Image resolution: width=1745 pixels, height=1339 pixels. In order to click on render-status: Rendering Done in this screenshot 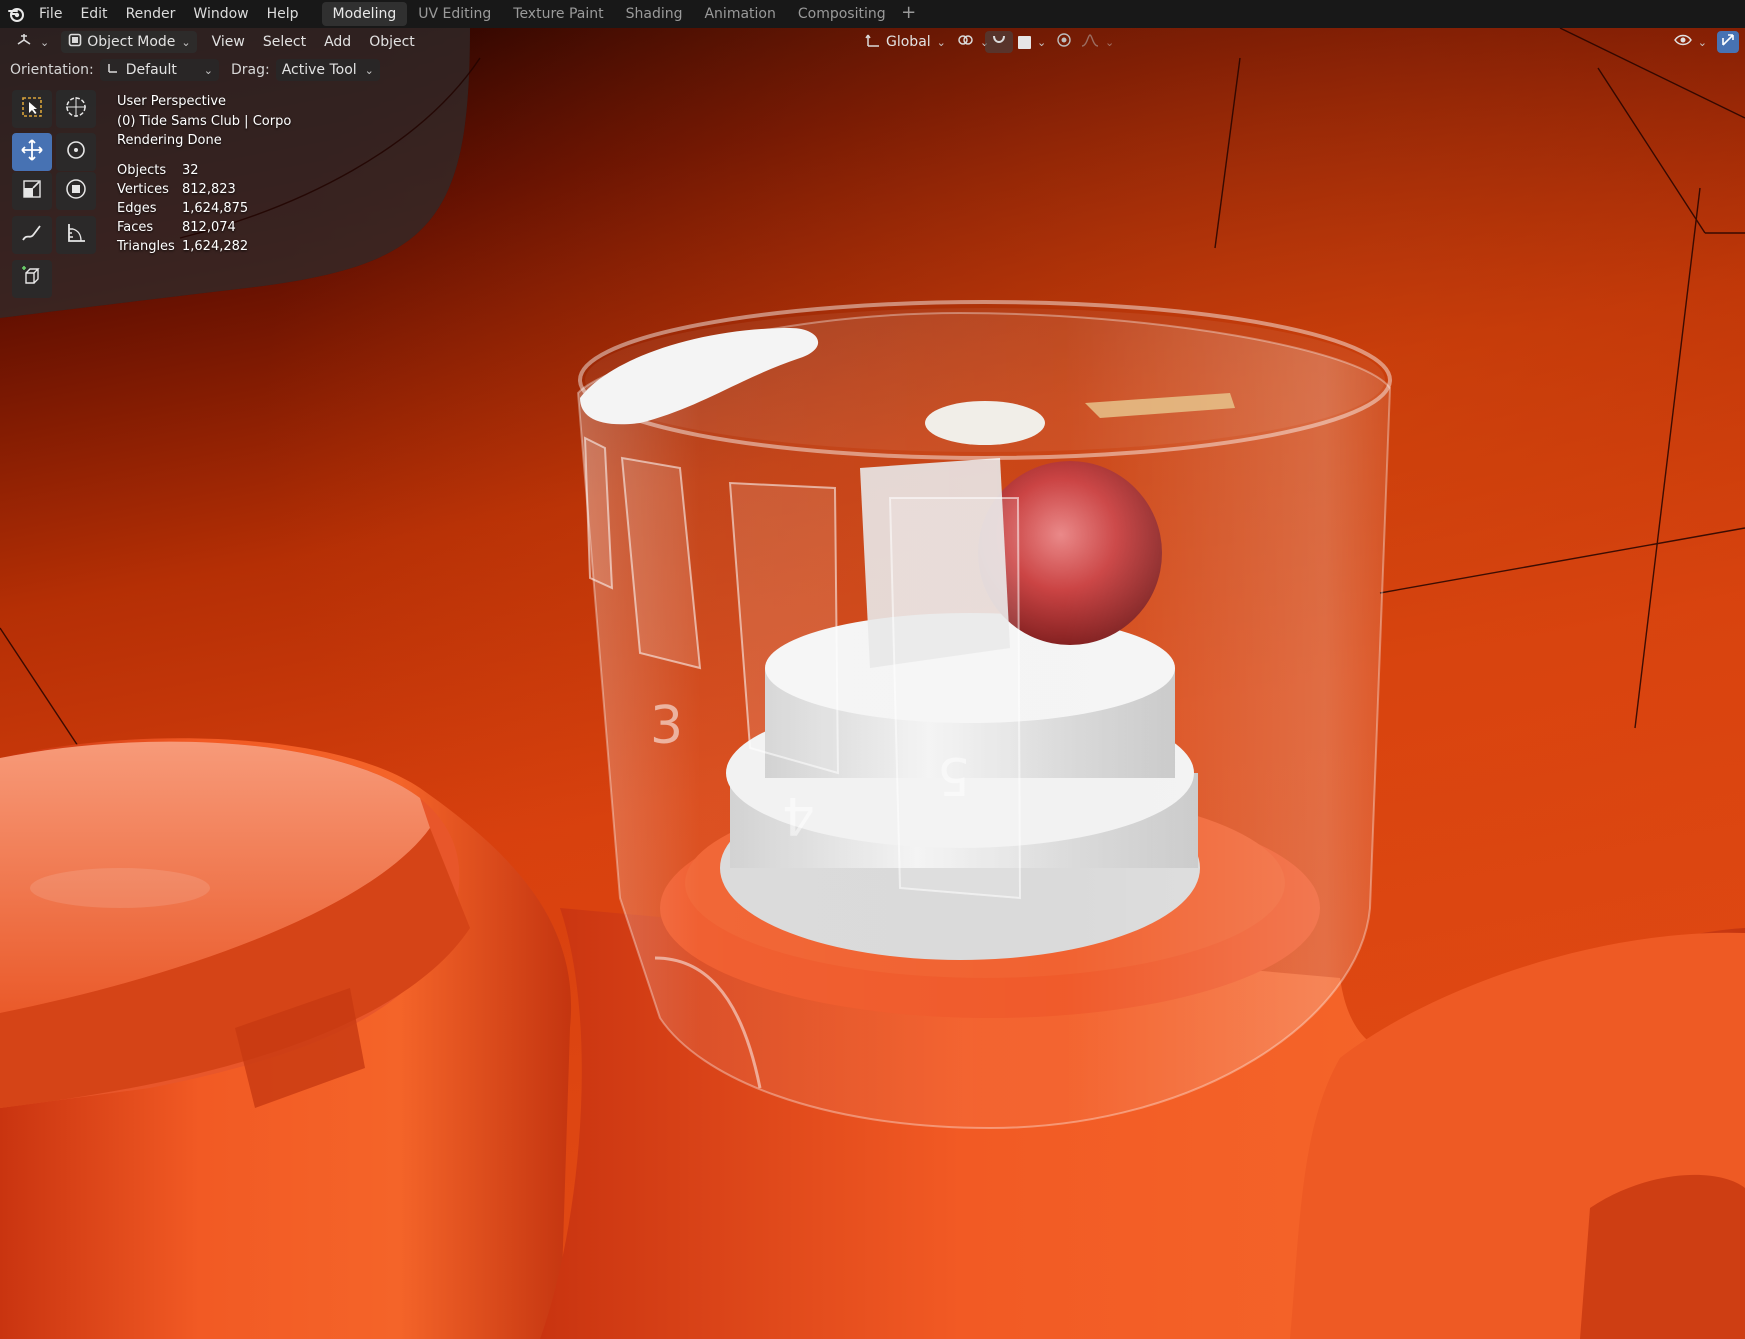, I will do `click(169, 140)`.